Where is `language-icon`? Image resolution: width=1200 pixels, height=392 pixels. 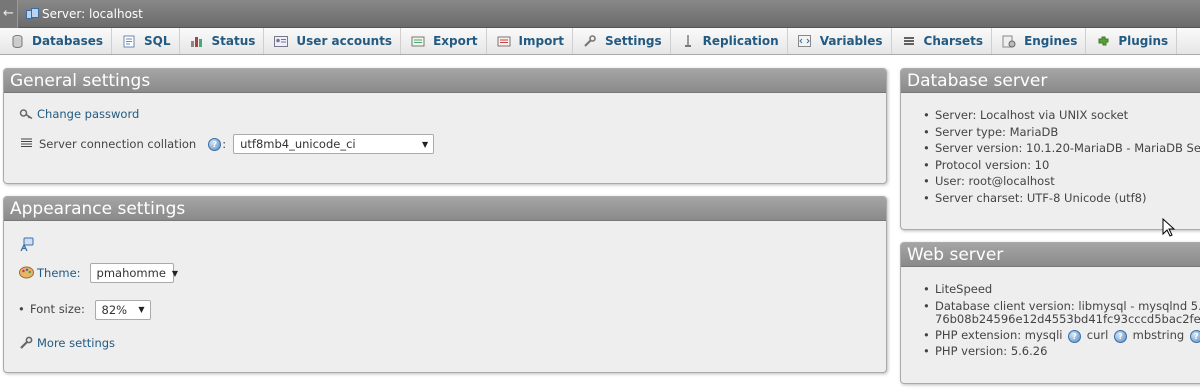 language-icon is located at coordinates (27, 244).